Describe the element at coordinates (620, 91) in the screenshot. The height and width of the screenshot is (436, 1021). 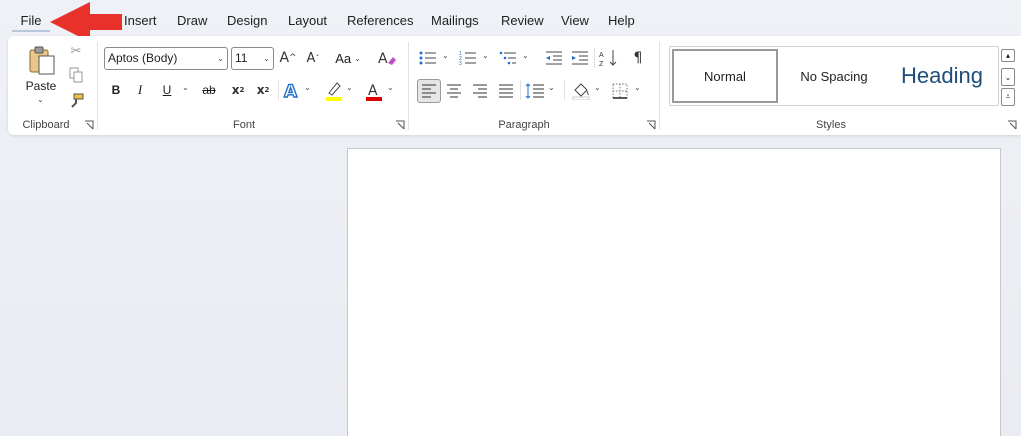
I see `borders-icon` at that location.